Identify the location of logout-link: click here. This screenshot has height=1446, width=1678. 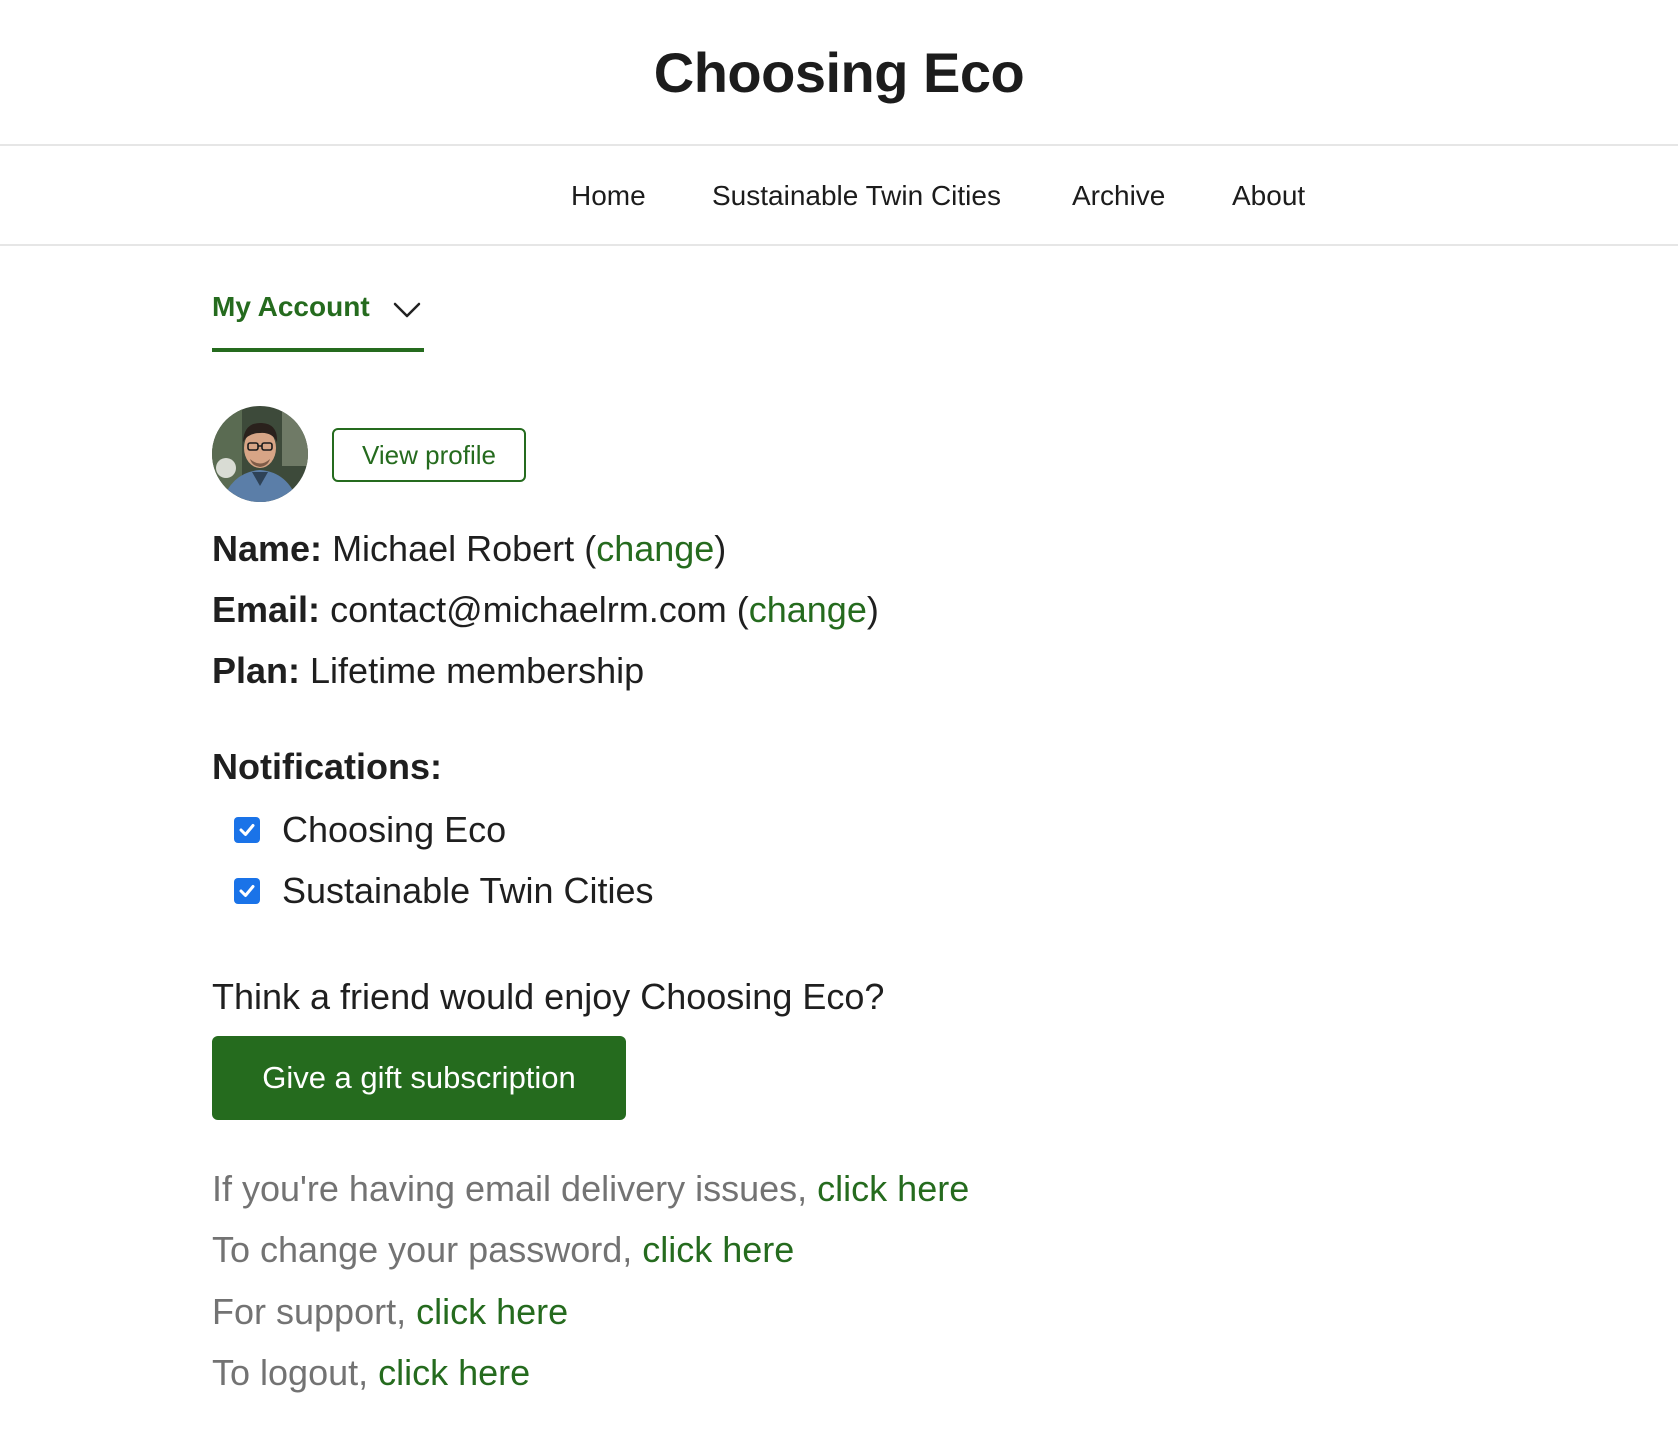
(454, 1372).